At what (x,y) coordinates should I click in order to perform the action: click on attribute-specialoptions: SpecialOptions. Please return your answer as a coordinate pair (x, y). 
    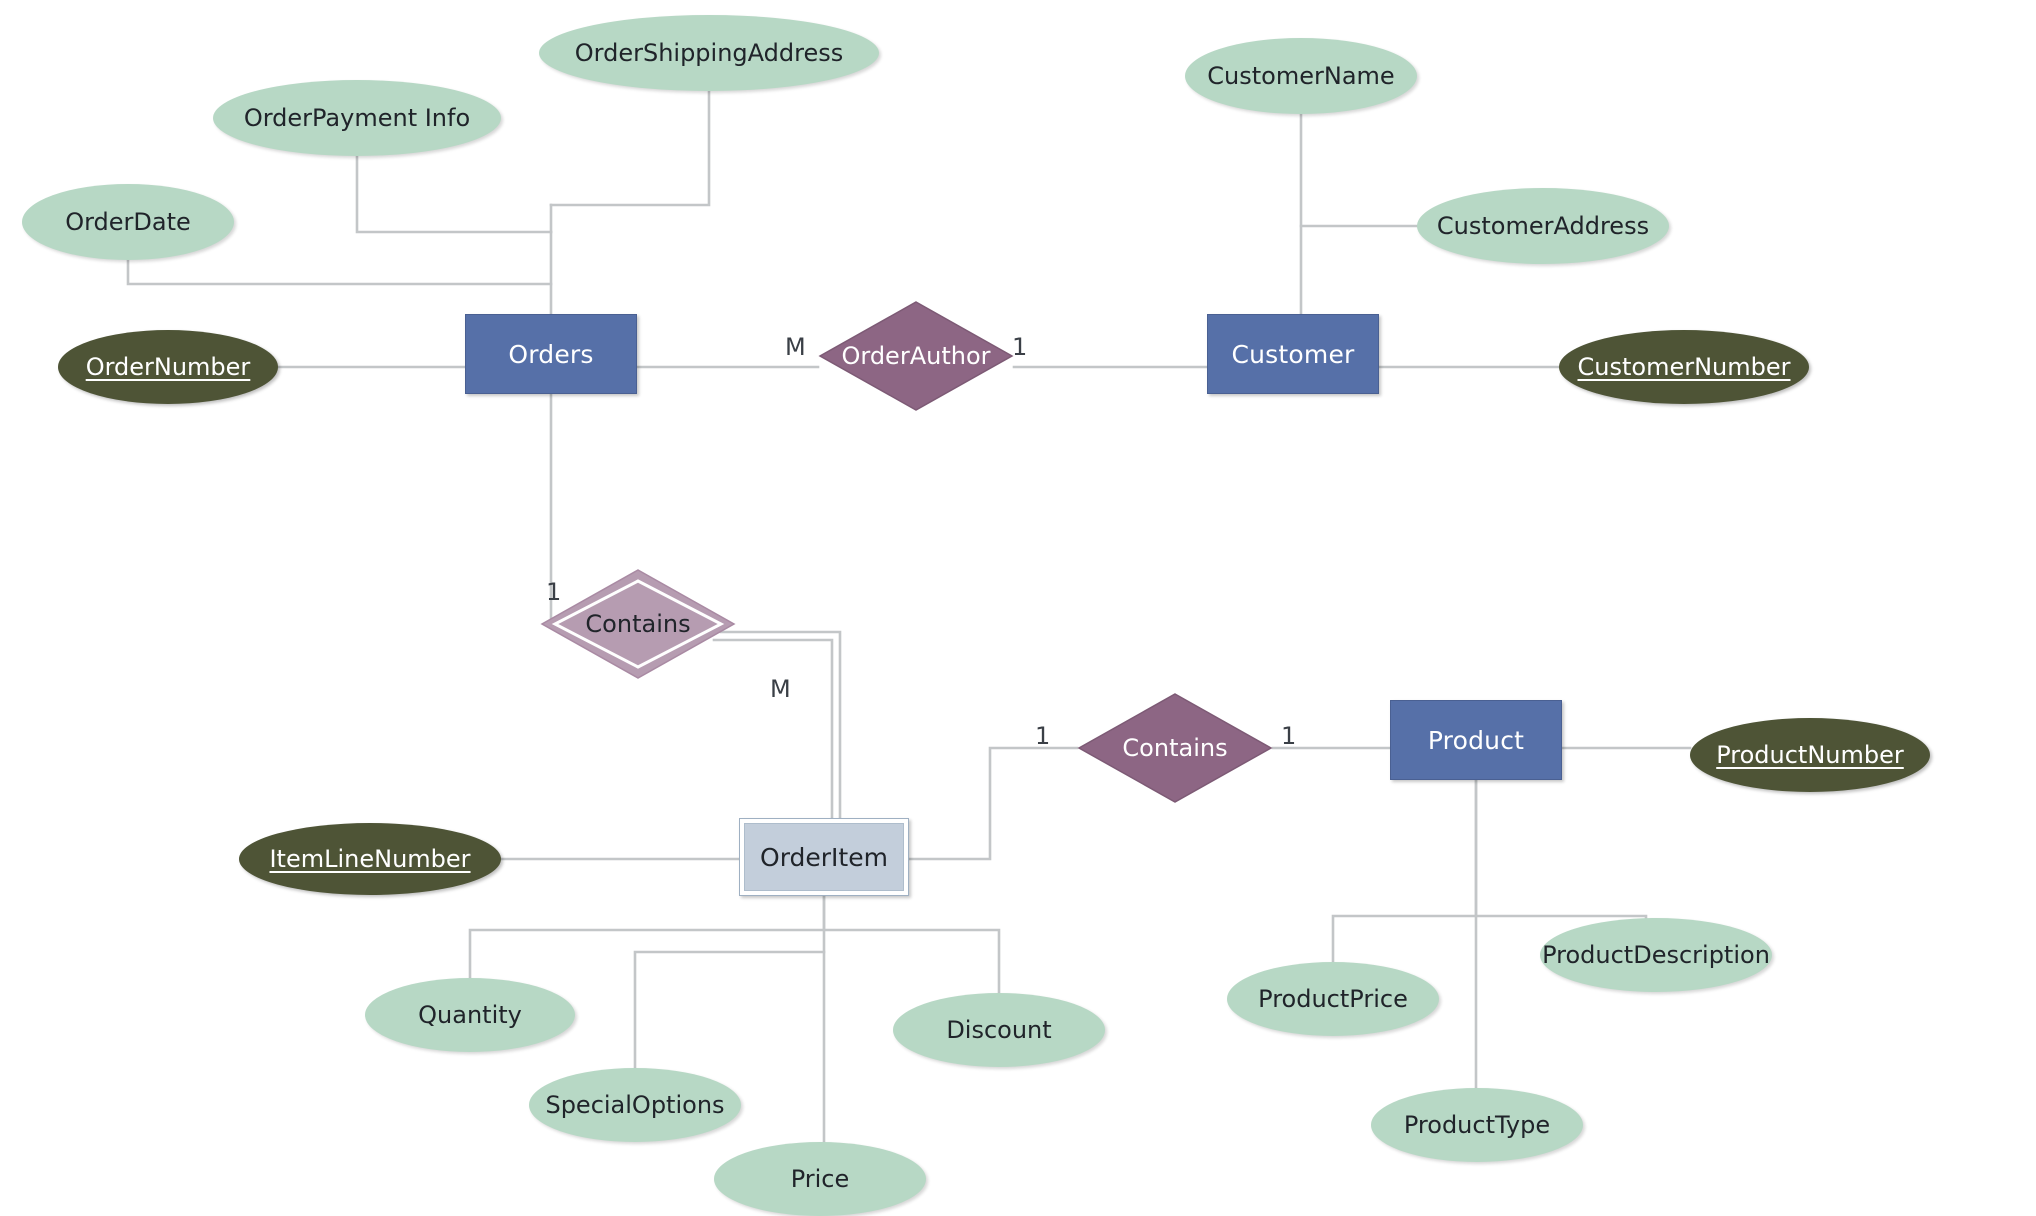
    Looking at the image, I should click on (635, 1105).